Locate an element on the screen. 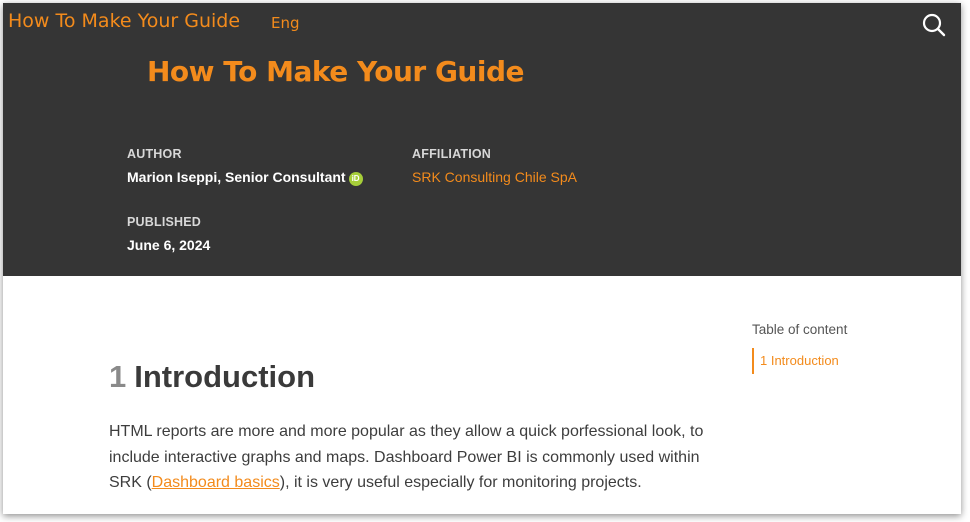 The width and height of the screenshot is (970, 522). site-title-link: How To Make Your Guide is located at coordinates (124, 21).